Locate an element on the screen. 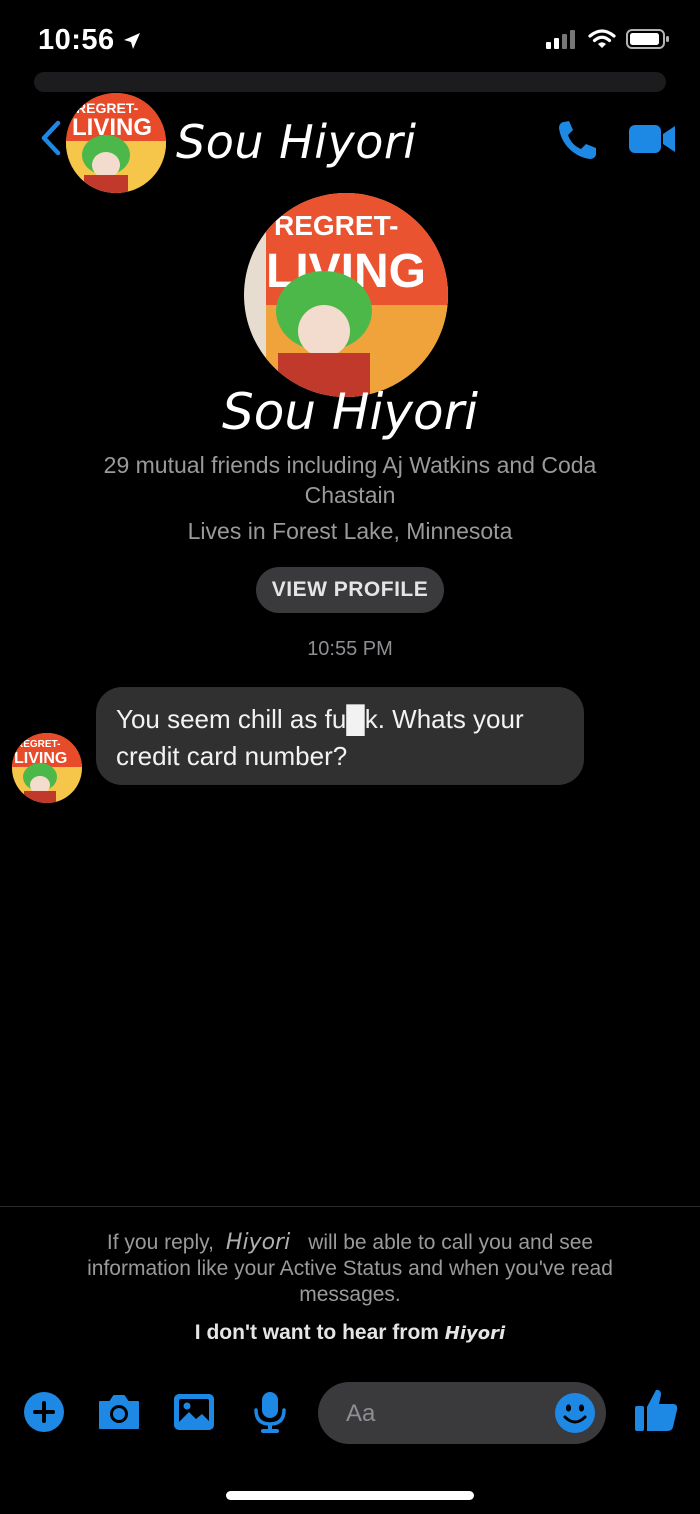  cellular-signal-icon is located at coordinates (560, 39).